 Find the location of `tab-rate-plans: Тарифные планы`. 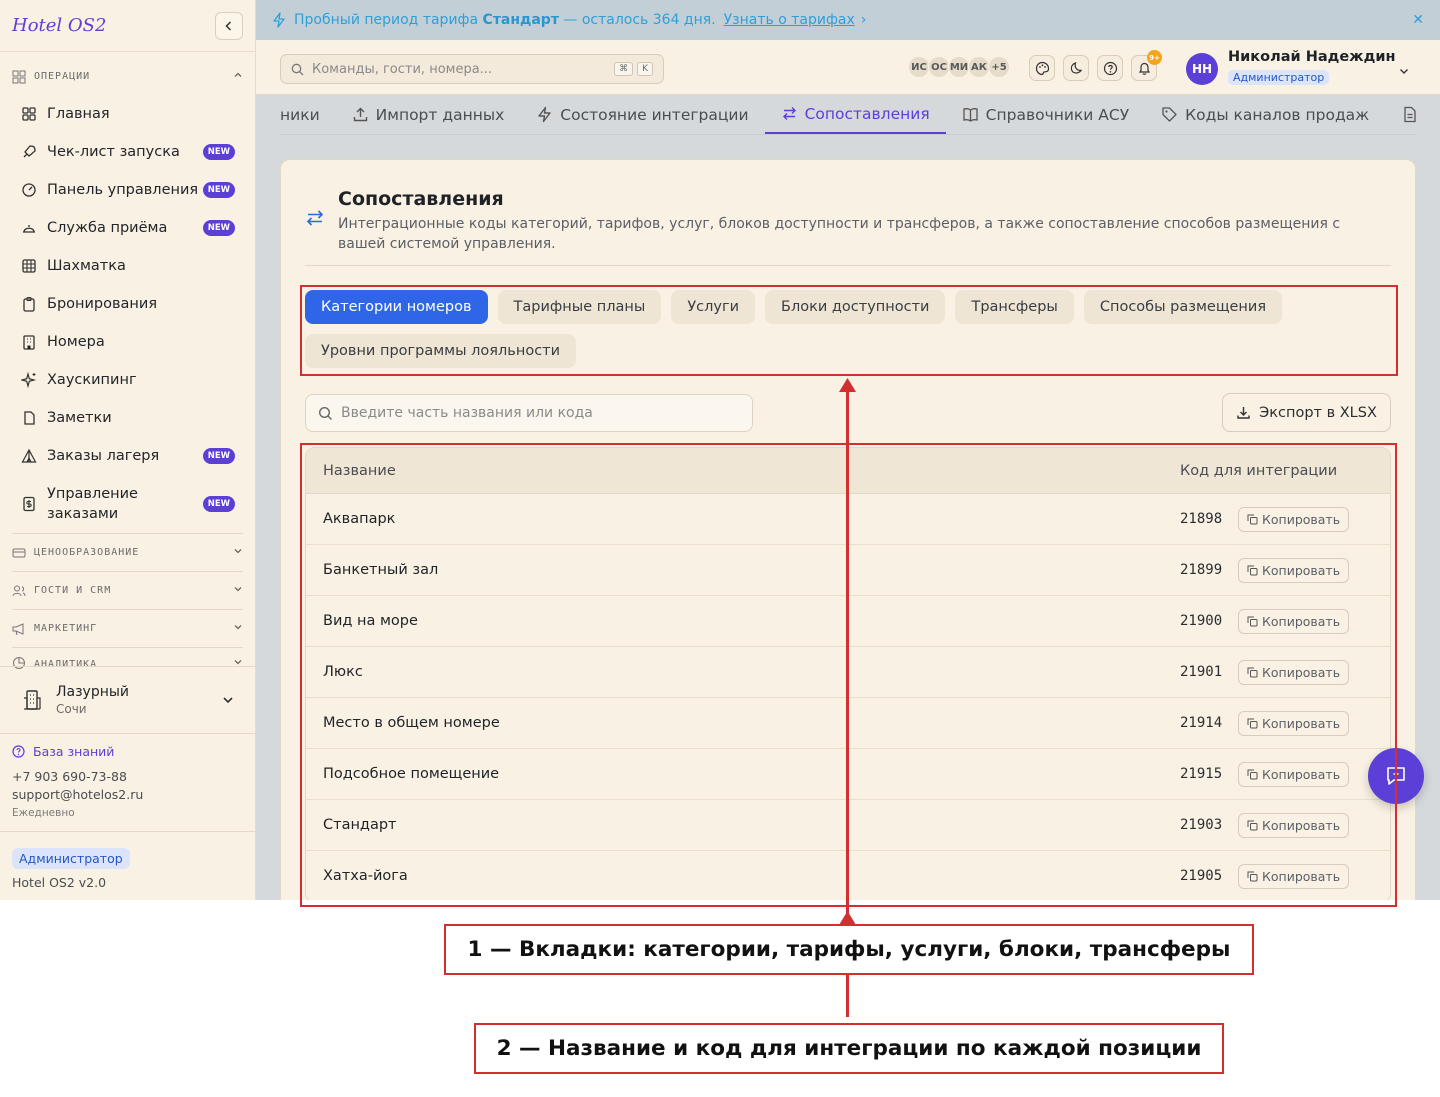

tab-rate-plans: Тарифные планы is located at coordinates (579, 307).